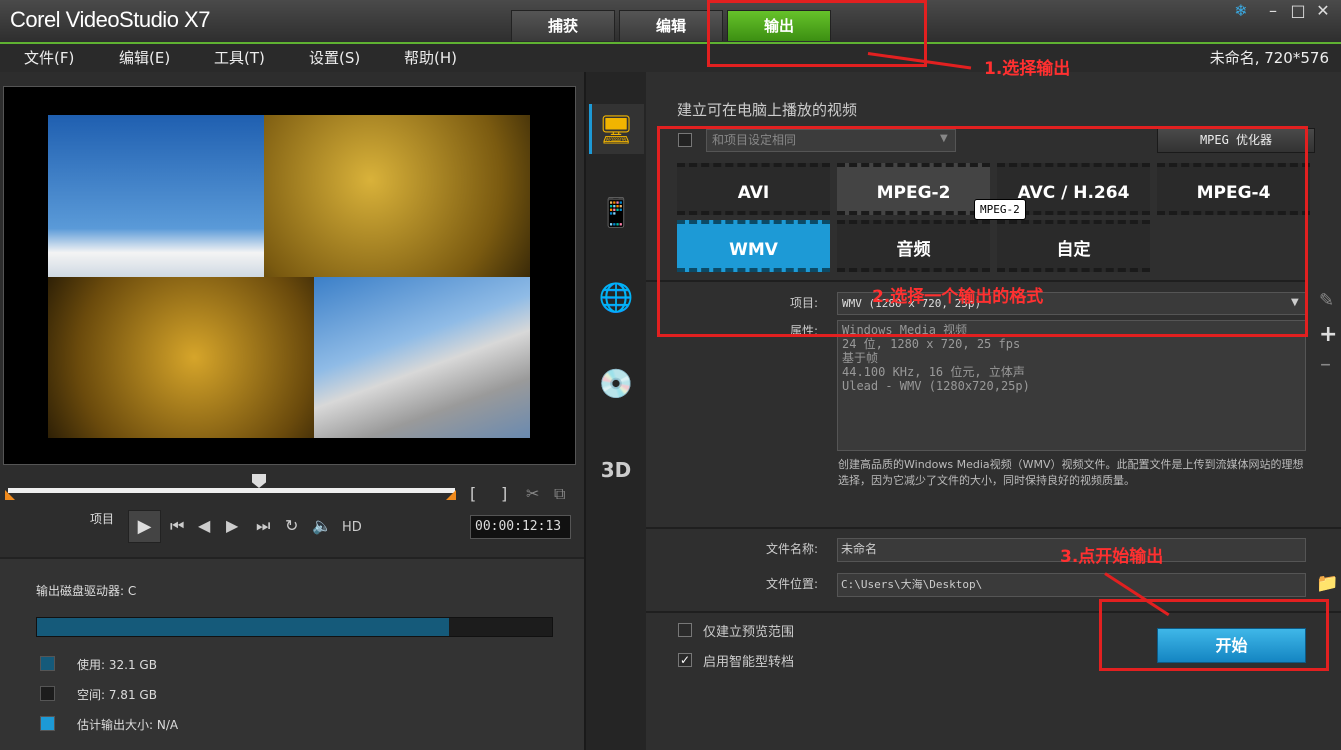 Image resolution: width=1341 pixels, height=750 pixels. Describe the element at coordinates (243, 627) in the screenshot. I see `disk-usage-fill` at that location.